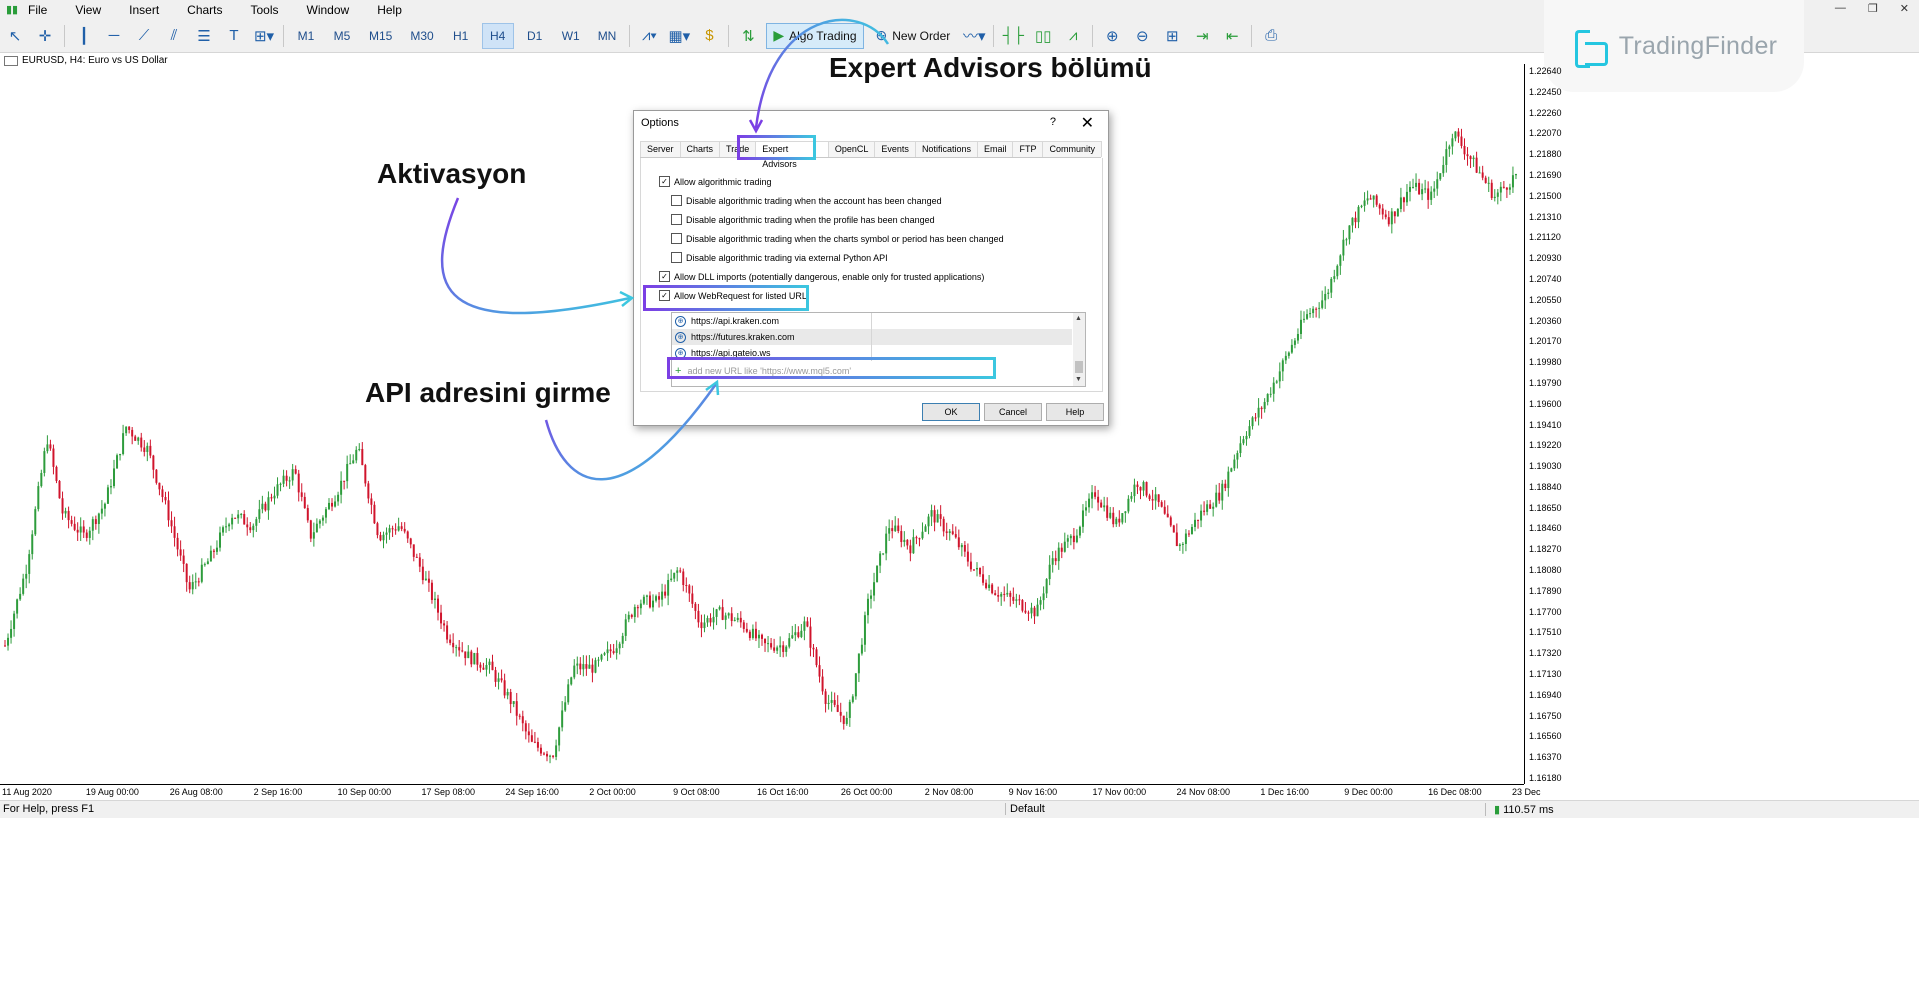  I want to click on option-allow-algo-trading: ✓ Allow algorithmic trading, so click(715, 181).